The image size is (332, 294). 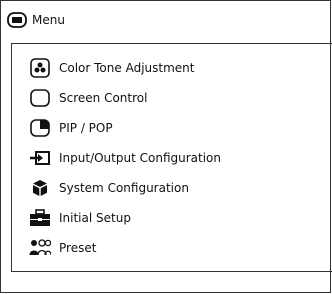 What do you see at coordinates (165, 20) in the screenshot?
I see `menu-header: Menu` at bounding box center [165, 20].